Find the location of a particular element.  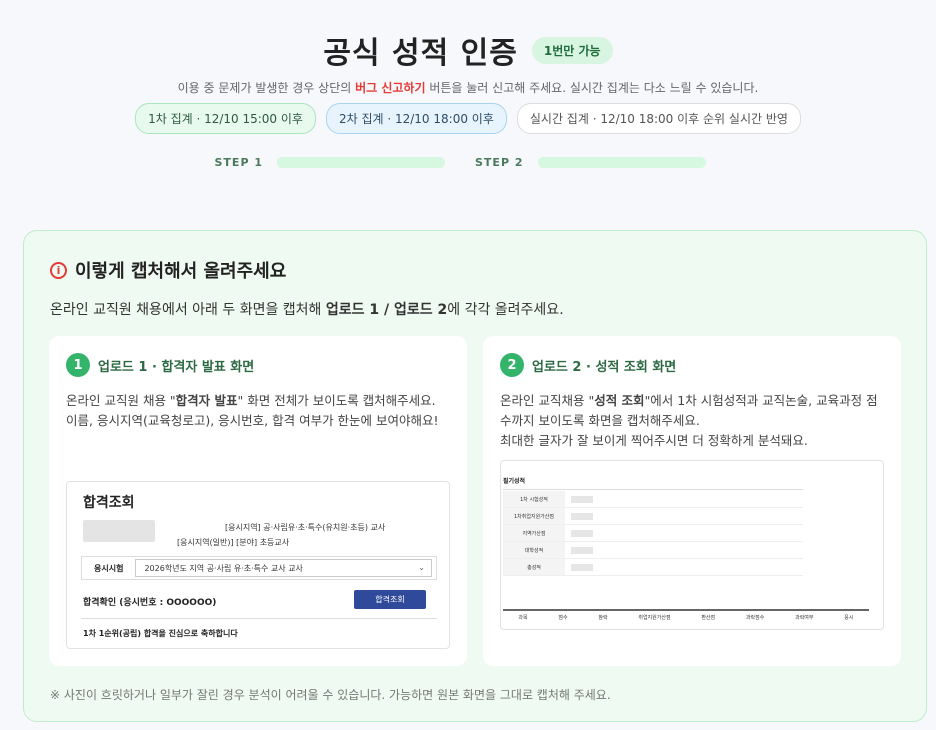

mock-select-value: 2026학년도 지역 공·사립 유·초·특수 교사 교사 is located at coordinates (223, 568).